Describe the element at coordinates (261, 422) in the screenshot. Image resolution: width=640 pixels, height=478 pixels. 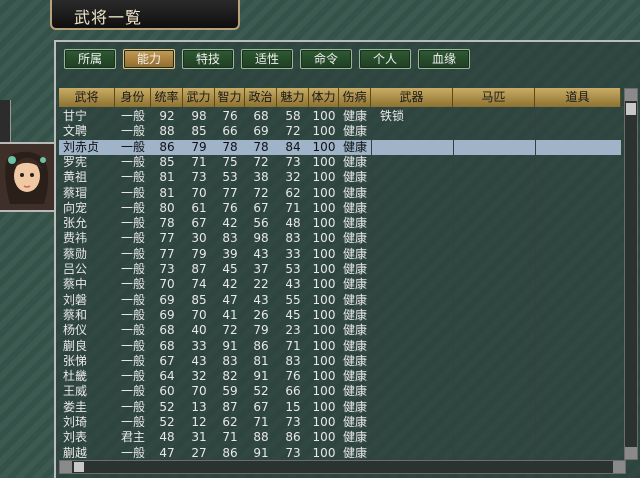
I see `pol-value: 71` at that location.